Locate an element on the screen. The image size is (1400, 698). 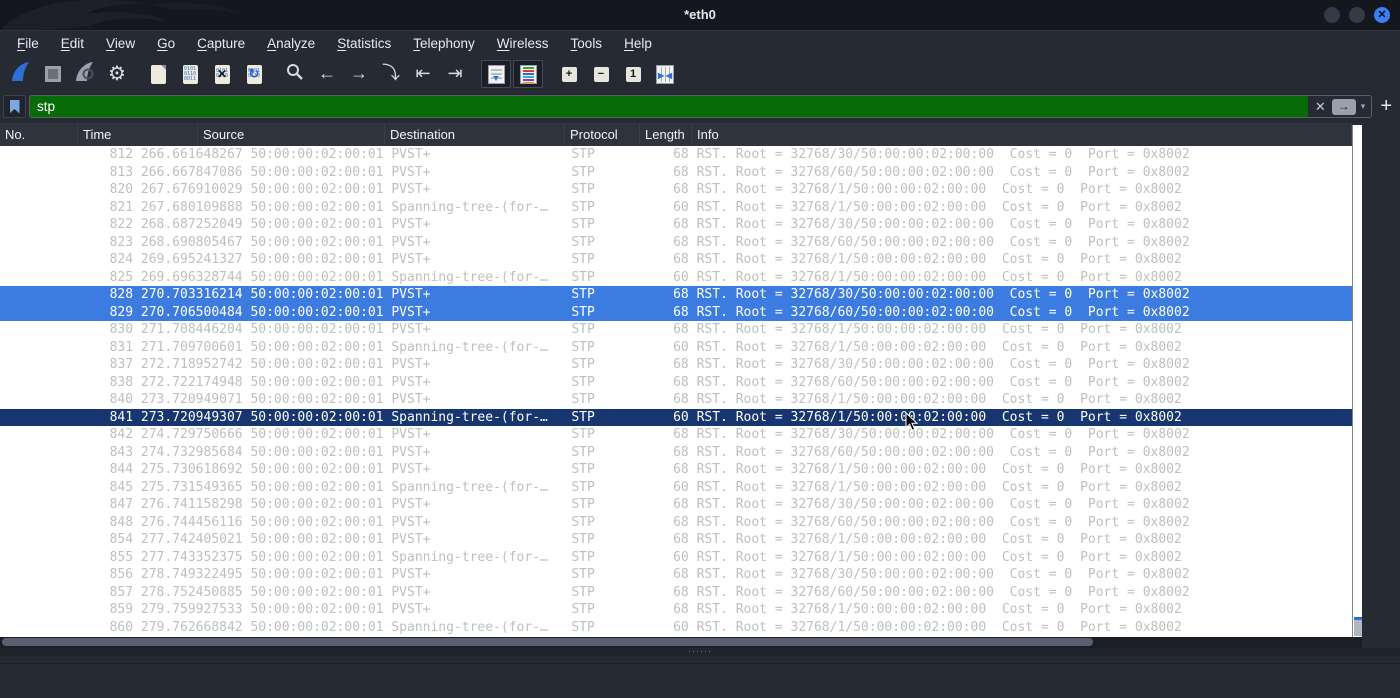
find-packet-button is located at coordinates (295, 74).